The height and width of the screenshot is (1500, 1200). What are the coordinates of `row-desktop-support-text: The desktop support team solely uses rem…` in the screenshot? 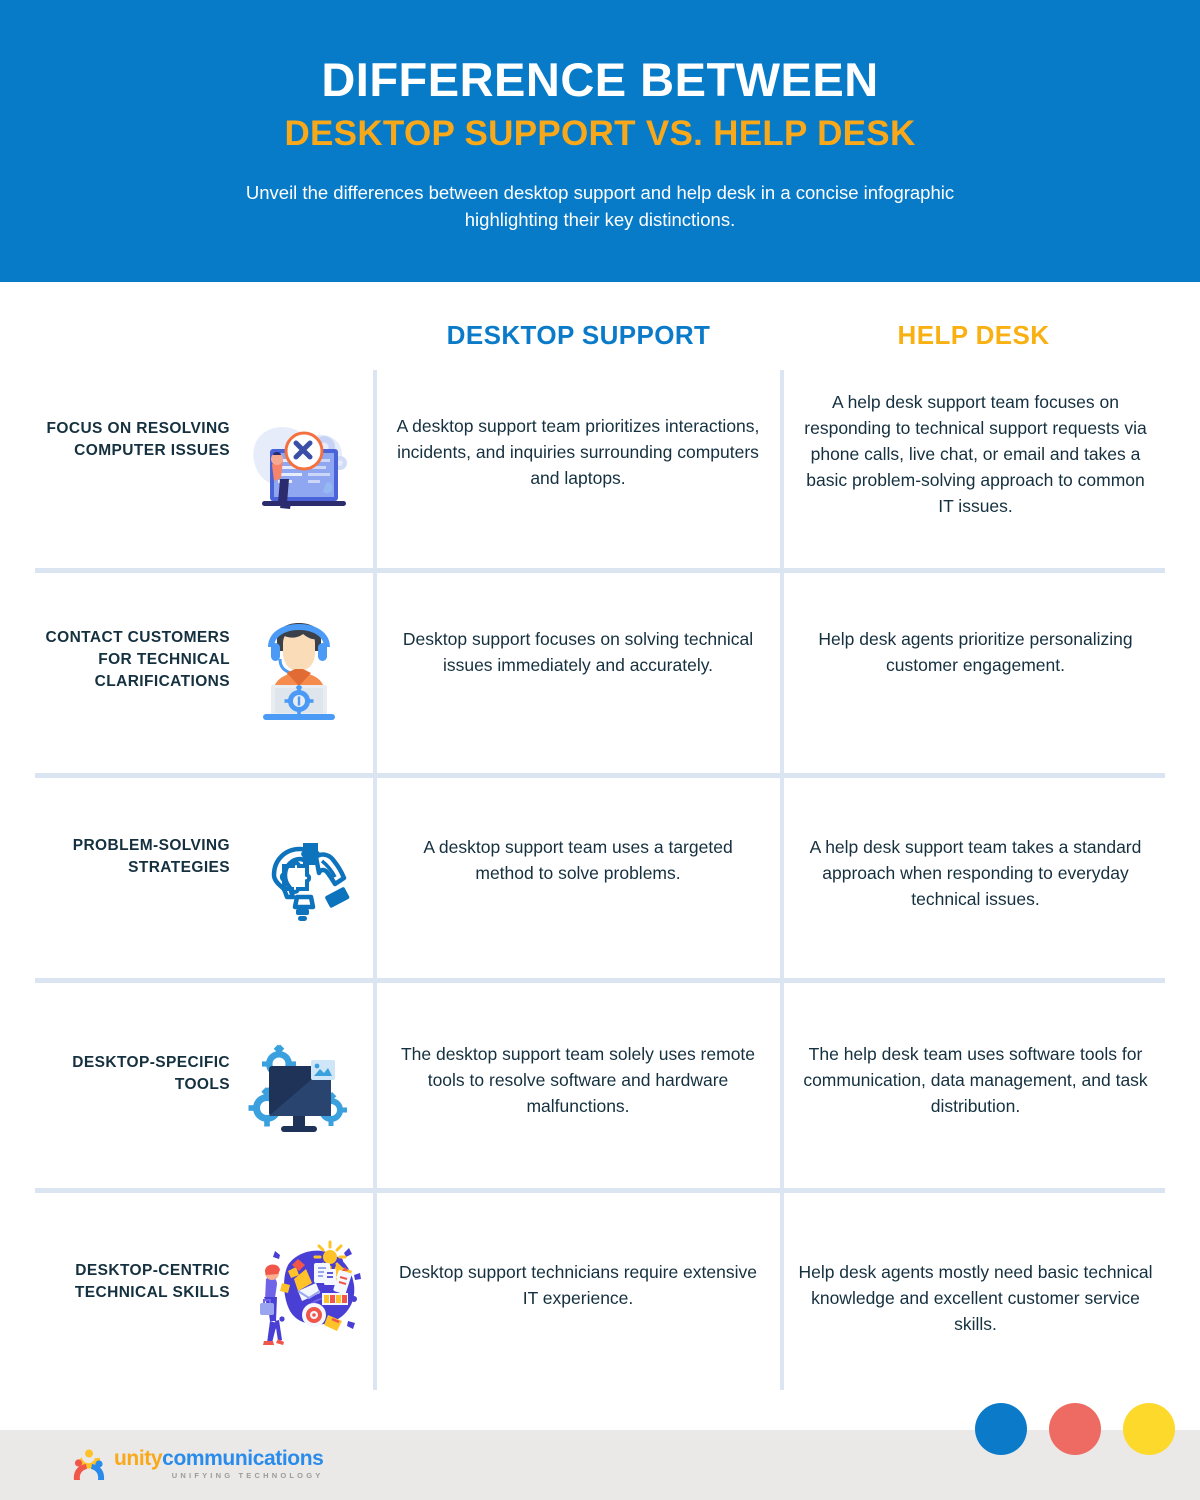 It's located at (578, 1080).